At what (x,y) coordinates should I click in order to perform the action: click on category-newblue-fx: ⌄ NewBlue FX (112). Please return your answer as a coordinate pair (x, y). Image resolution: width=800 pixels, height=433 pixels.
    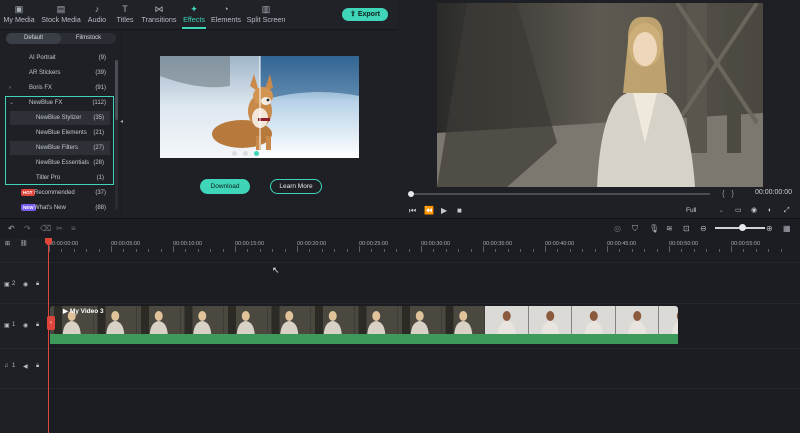
    Looking at the image, I should click on (58, 103).